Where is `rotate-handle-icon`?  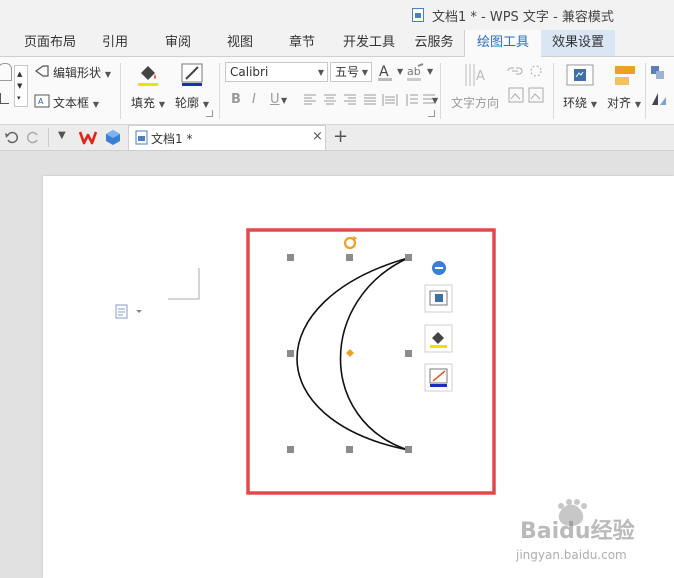 rotate-handle-icon is located at coordinates (350, 243).